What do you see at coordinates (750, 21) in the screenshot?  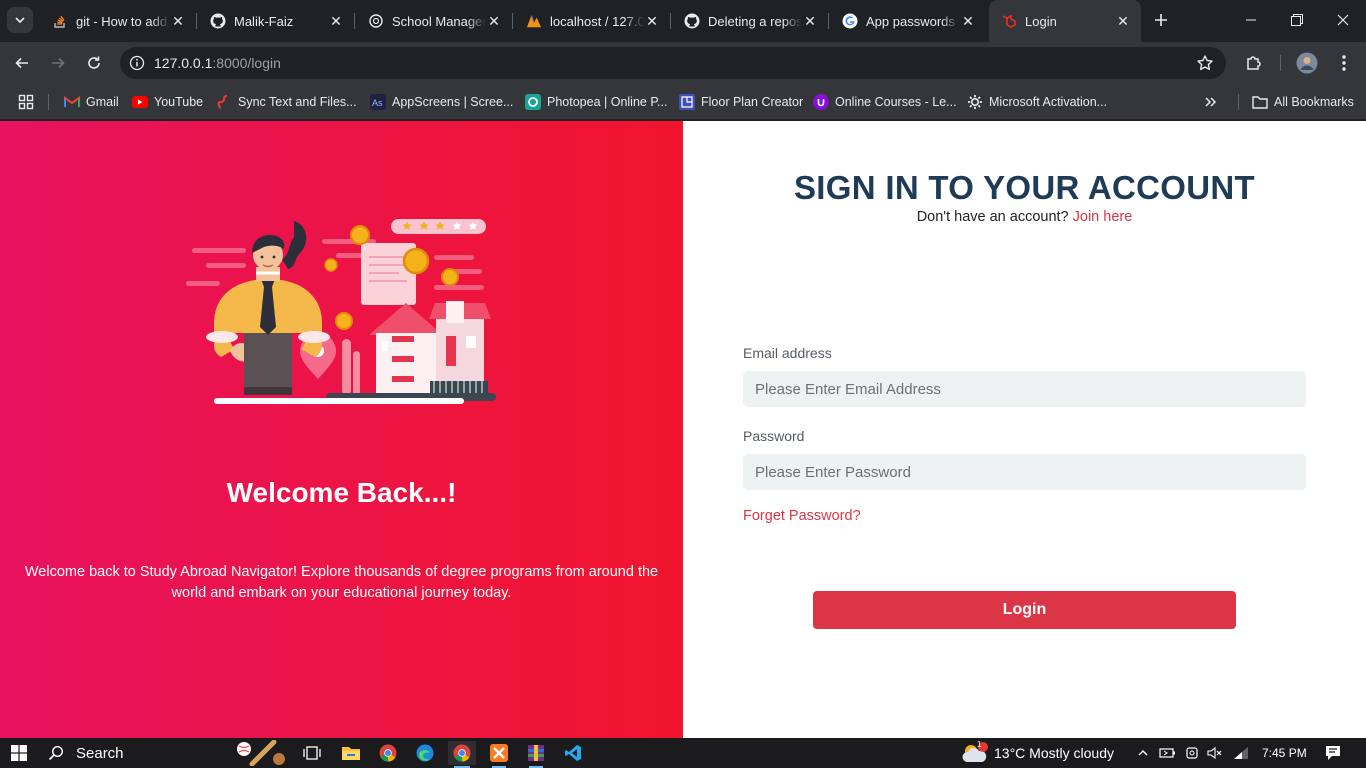 I see `tab-deleting-repo: Deleting a repos ✕` at bounding box center [750, 21].